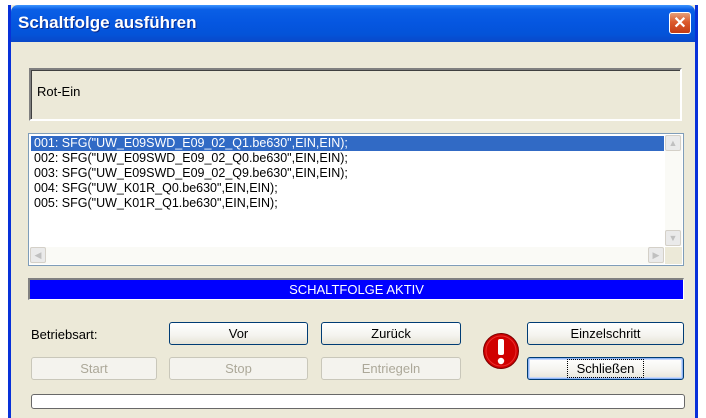  Describe the element at coordinates (347, 188) in the screenshot. I see `list-item: 004: SFG("UW_K01R_Q0.be630",EIN,EIN);` at that location.